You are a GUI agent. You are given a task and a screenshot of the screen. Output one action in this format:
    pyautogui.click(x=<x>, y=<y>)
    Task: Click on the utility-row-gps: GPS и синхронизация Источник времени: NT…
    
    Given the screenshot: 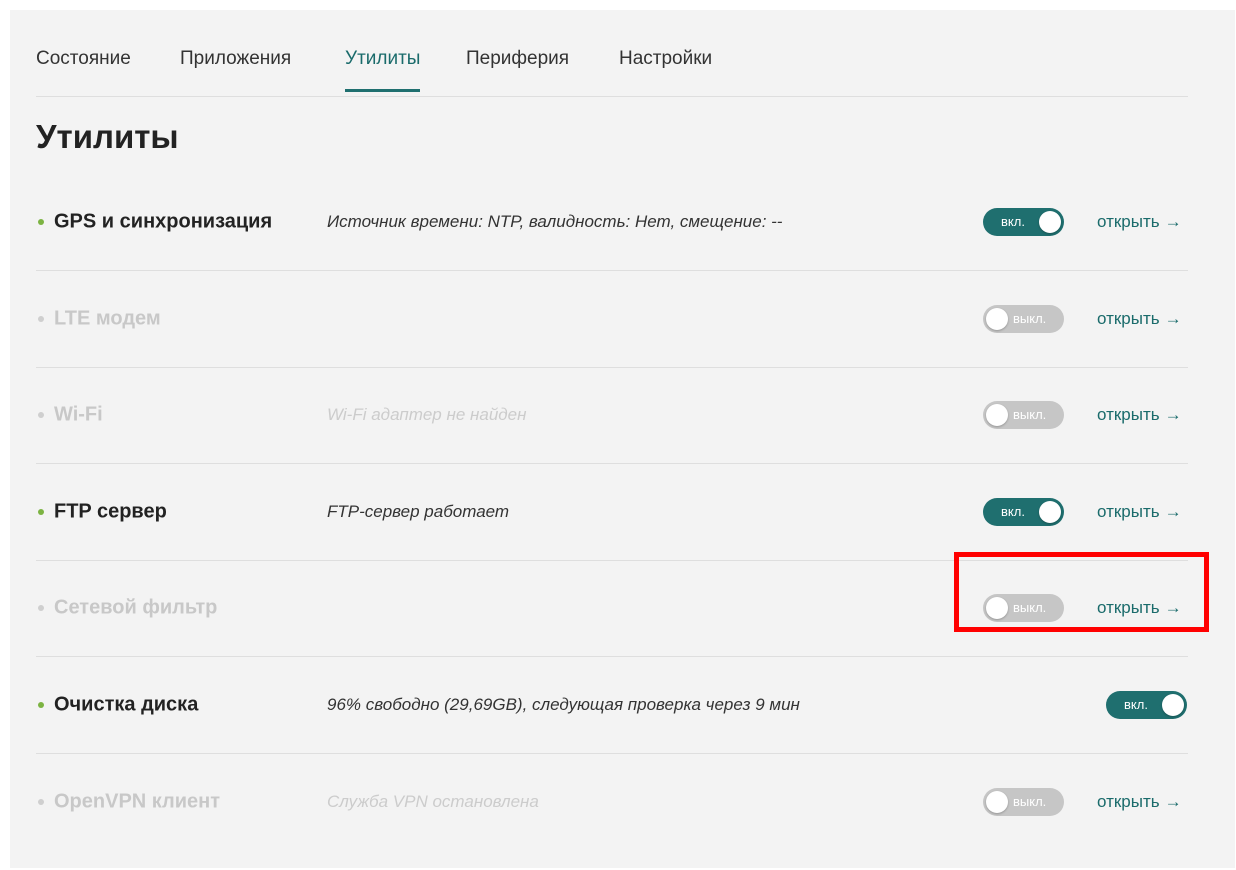 What is the action you would take?
    pyautogui.click(x=612, y=222)
    